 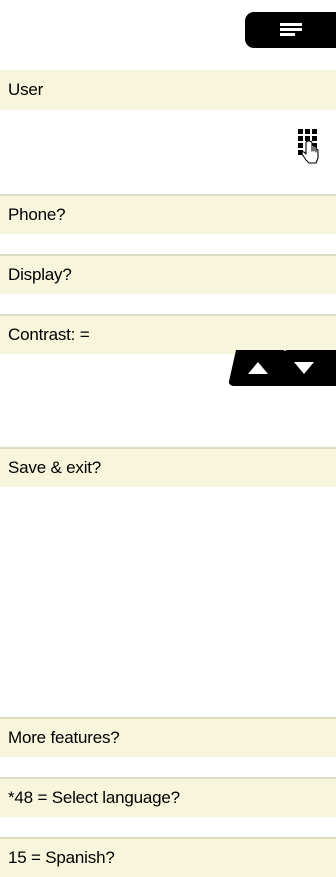 I want to click on spanish-row: 15 = Spanish?, so click(x=168, y=857).